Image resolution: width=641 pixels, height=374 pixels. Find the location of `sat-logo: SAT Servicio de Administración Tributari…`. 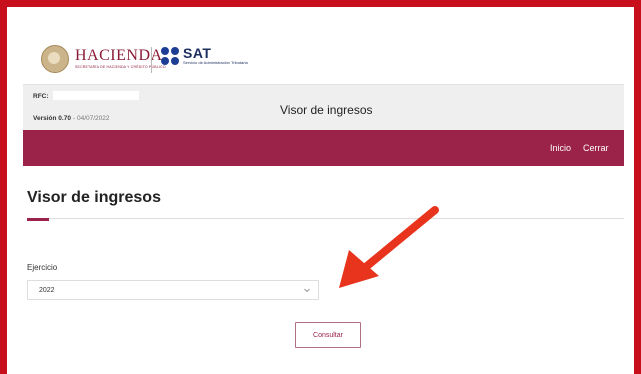

sat-logo: SAT Servicio de Administración Tributari… is located at coordinates (204, 55).